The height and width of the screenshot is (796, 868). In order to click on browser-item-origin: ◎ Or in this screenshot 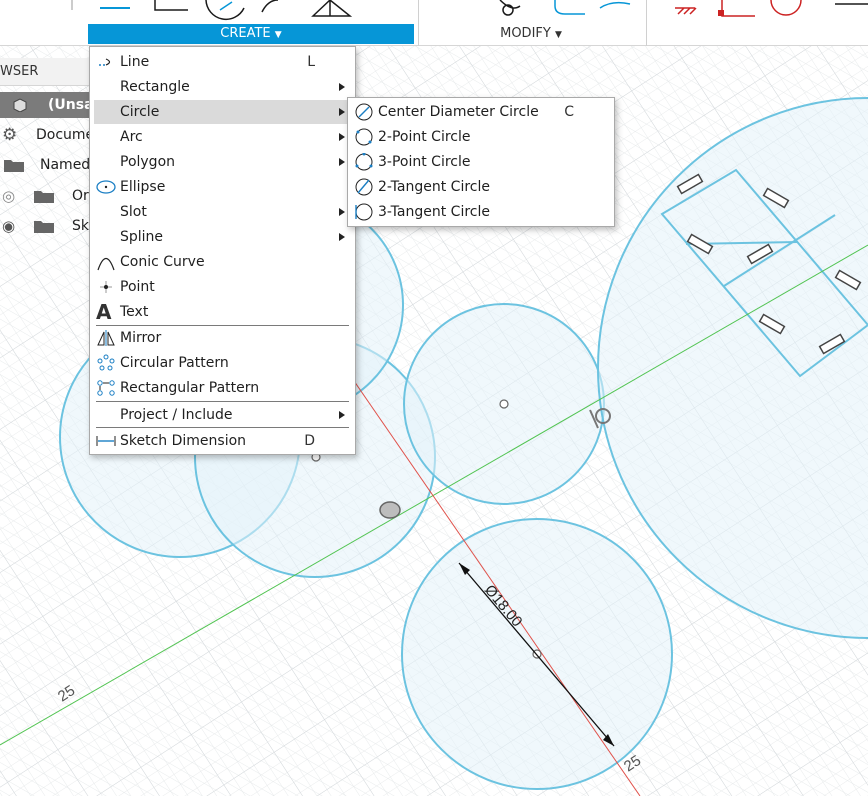, I will do `click(45, 196)`.